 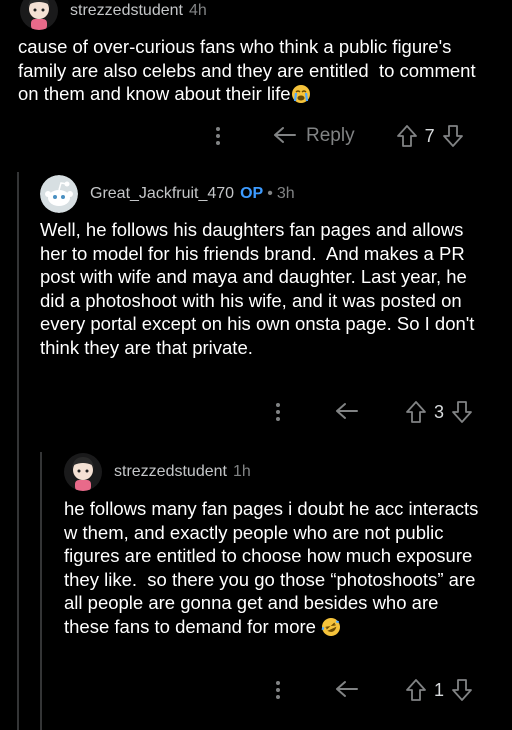 I want to click on reply-button: Reply, so click(x=313, y=136).